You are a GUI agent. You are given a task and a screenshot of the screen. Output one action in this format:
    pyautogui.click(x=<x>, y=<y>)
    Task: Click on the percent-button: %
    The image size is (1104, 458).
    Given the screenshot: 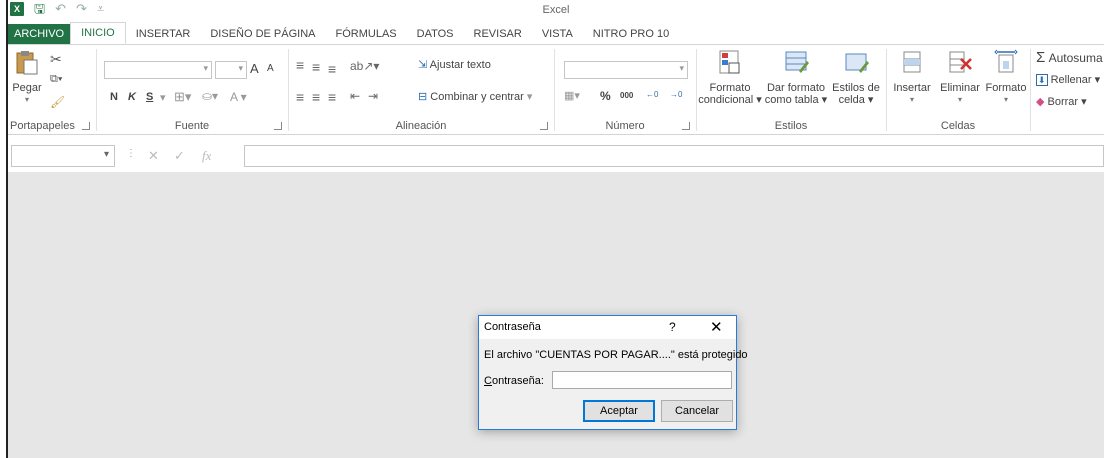 What is the action you would take?
    pyautogui.click(x=605, y=96)
    